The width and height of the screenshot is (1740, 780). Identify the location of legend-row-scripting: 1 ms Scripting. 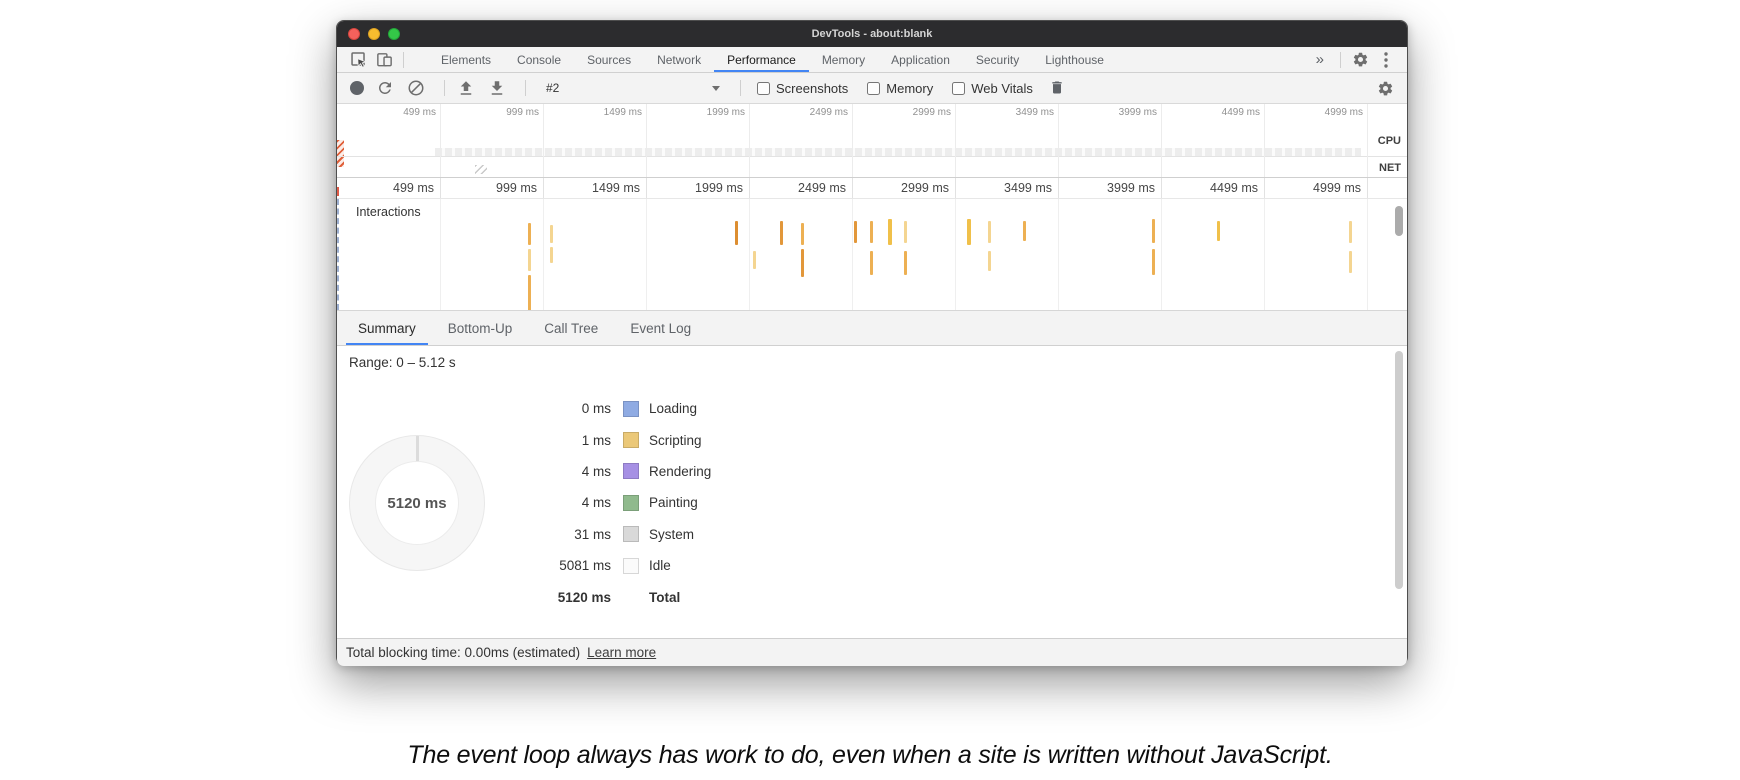
(586, 439).